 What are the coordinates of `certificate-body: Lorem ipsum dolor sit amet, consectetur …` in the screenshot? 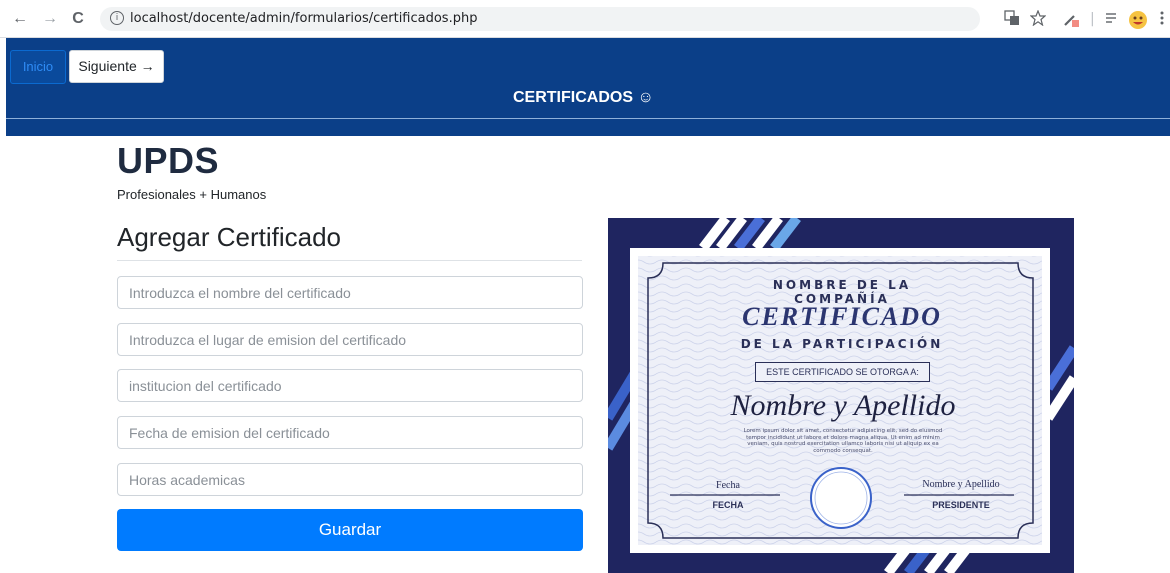 It's located at (843, 441).